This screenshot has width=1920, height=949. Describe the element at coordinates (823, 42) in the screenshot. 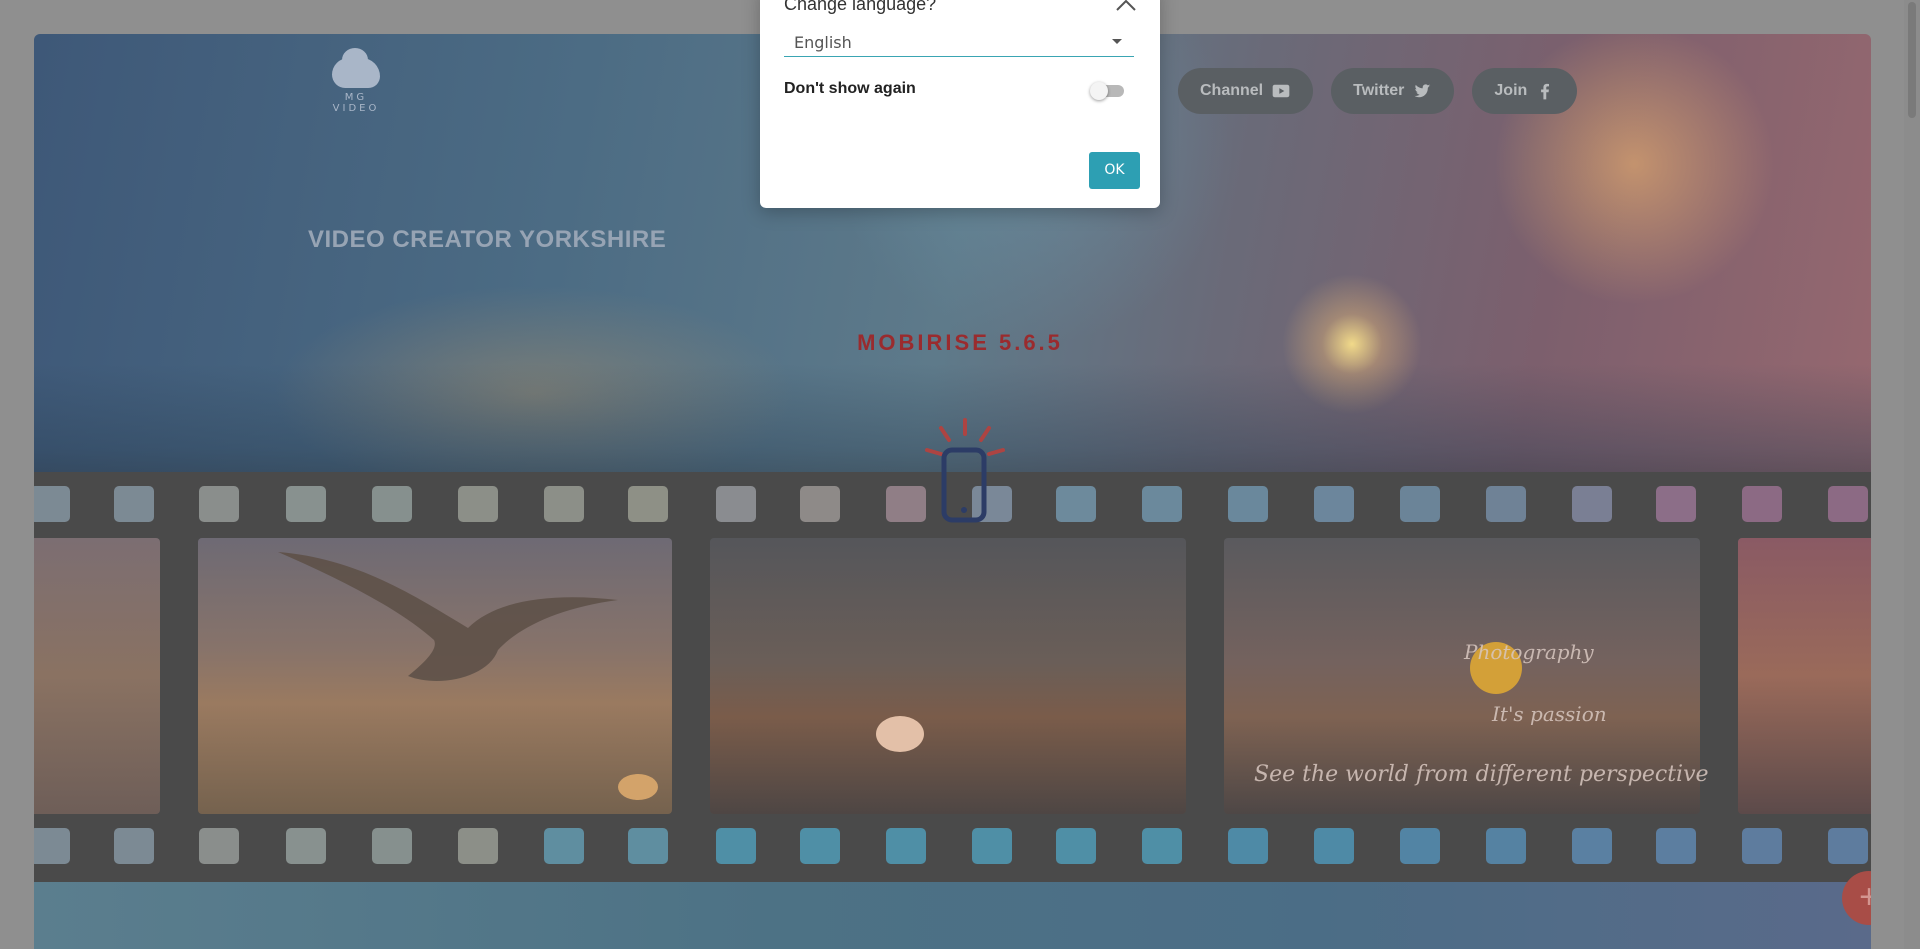

I see `language-select-value: English` at that location.